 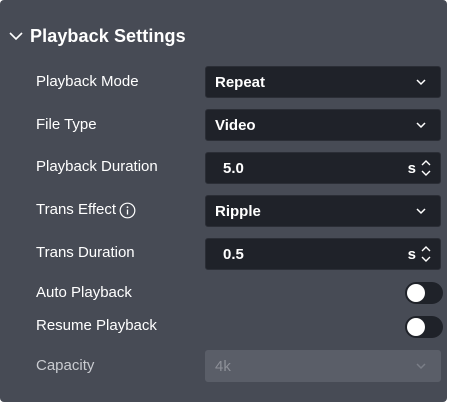 I want to click on info-icon, so click(x=127, y=210).